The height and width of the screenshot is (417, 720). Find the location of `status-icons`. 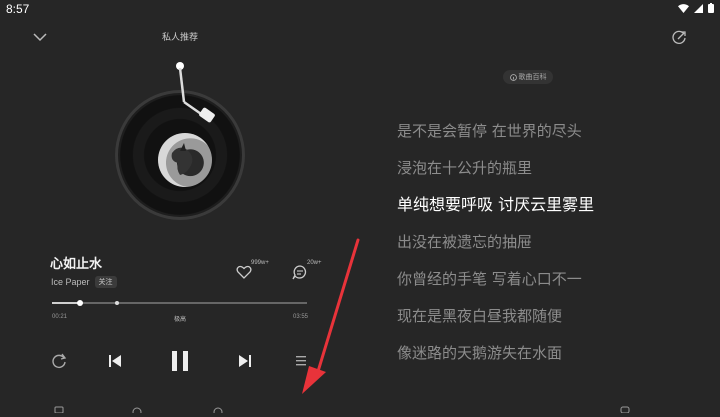

status-icons is located at coordinates (696, 8).